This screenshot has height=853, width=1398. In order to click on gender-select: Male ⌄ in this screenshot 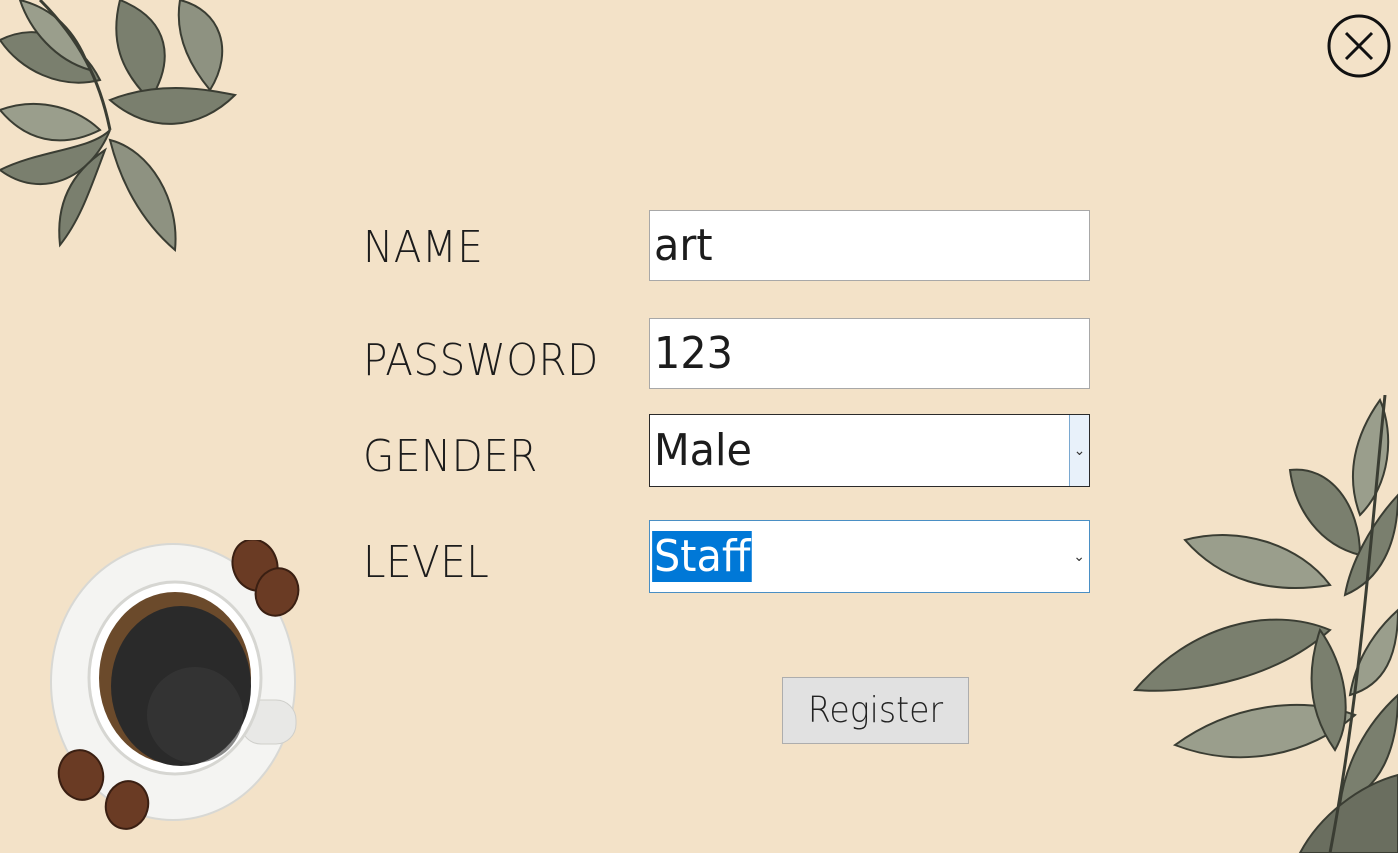, I will do `click(869, 450)`.